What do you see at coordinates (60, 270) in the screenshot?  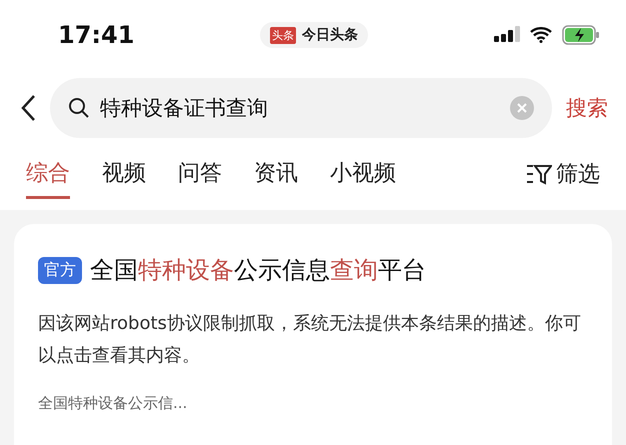 I see `official-tag: 官方` at bounding box center [60, 270].